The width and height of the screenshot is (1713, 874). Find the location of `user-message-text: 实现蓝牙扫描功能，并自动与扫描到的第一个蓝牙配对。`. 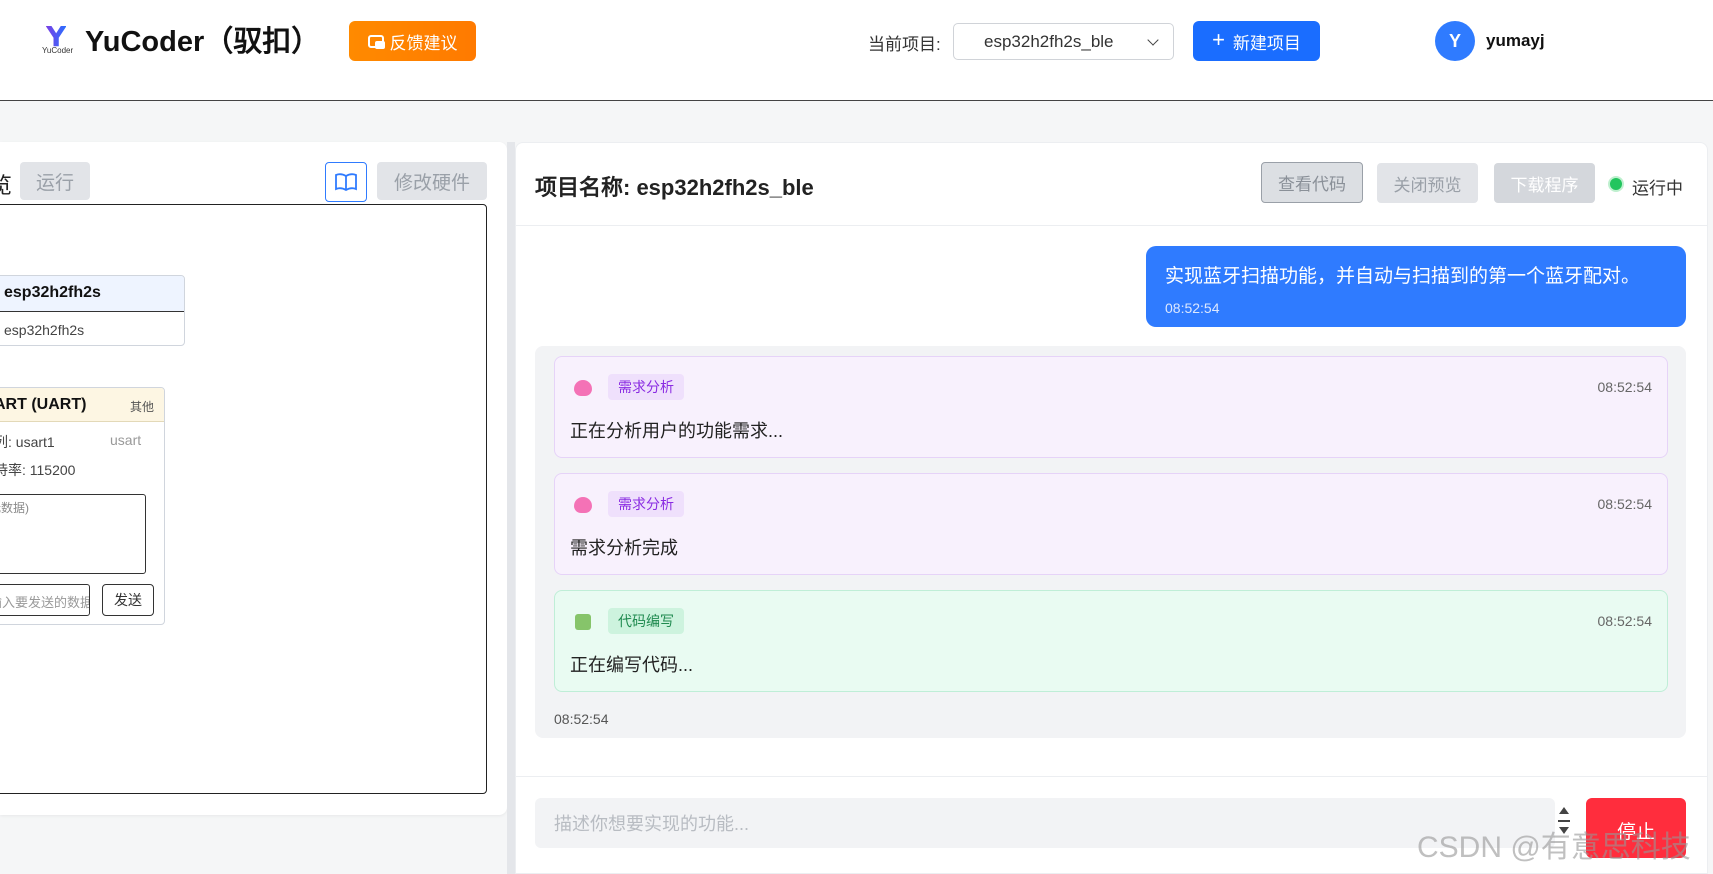

user-message-text: 实现蓝牙扫描功能，并自动与扫描到的第一个蓝牙配对。 is located at coordinates (1403, 276).